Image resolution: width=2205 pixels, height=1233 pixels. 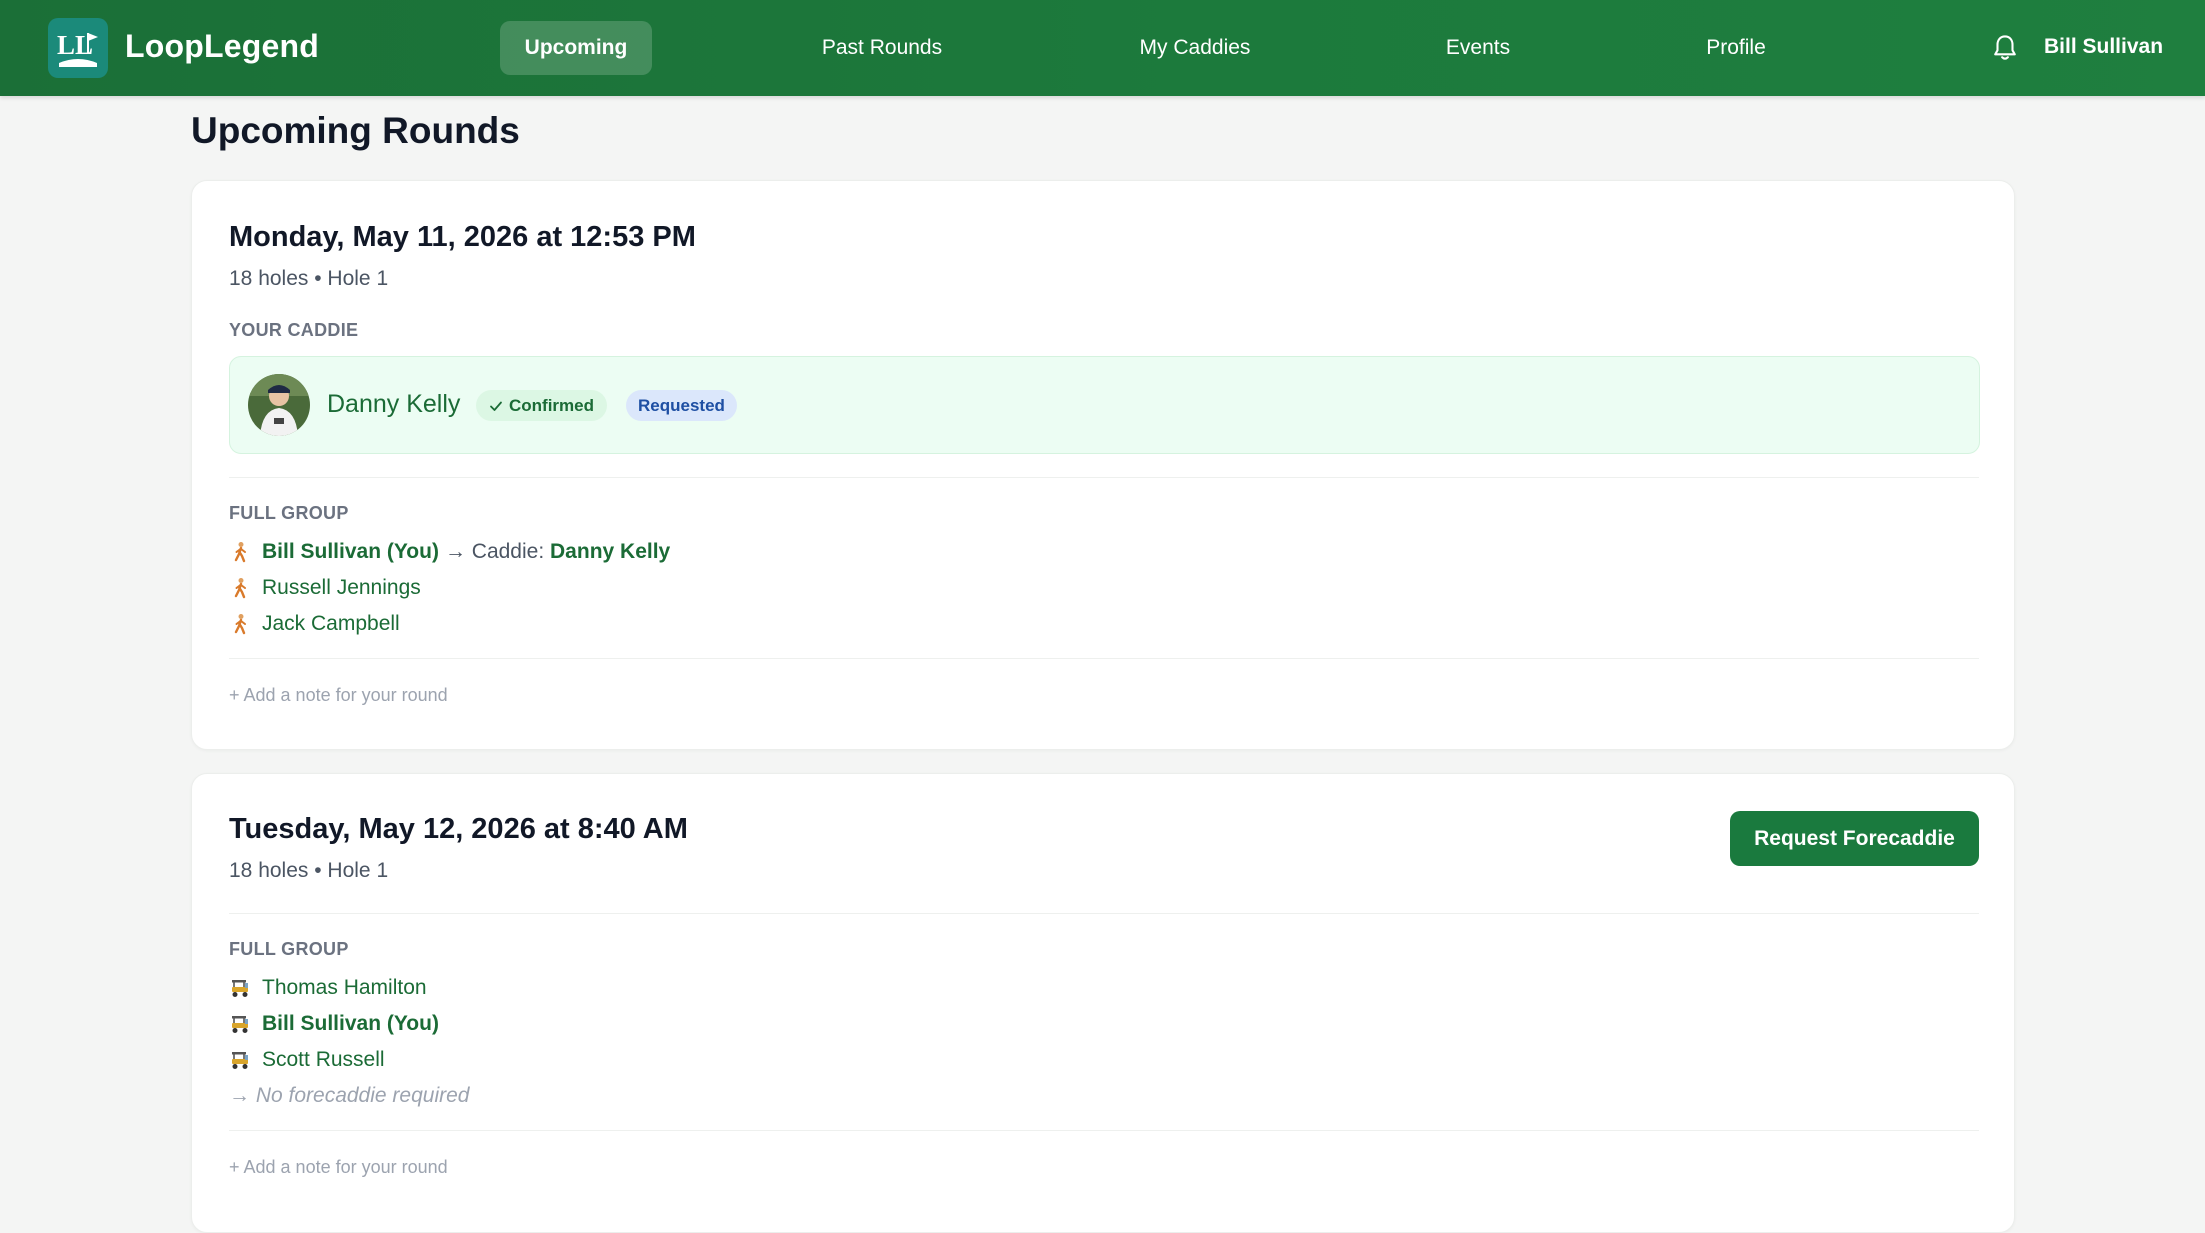 I want to click on confirmed-badge: Confirmed, so click(x=541, y=405).